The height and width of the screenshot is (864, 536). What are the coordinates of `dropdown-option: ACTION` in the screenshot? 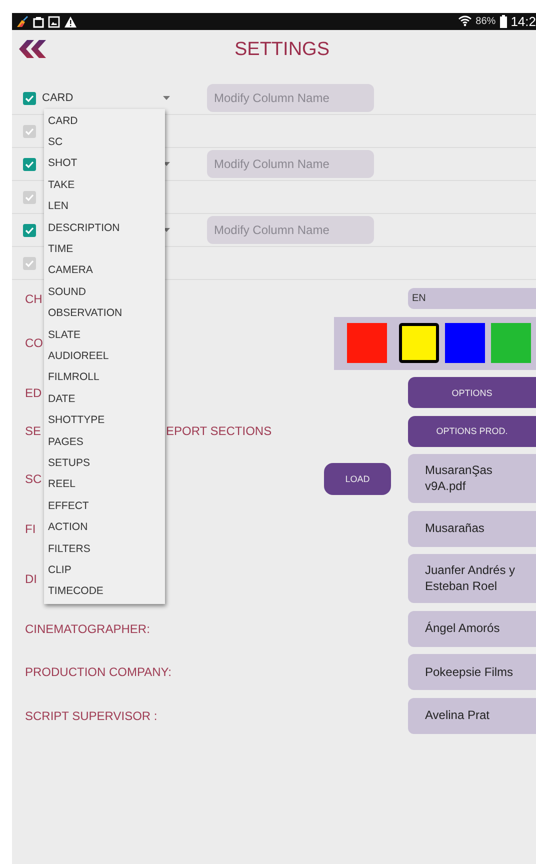 It's located at (104, 527).